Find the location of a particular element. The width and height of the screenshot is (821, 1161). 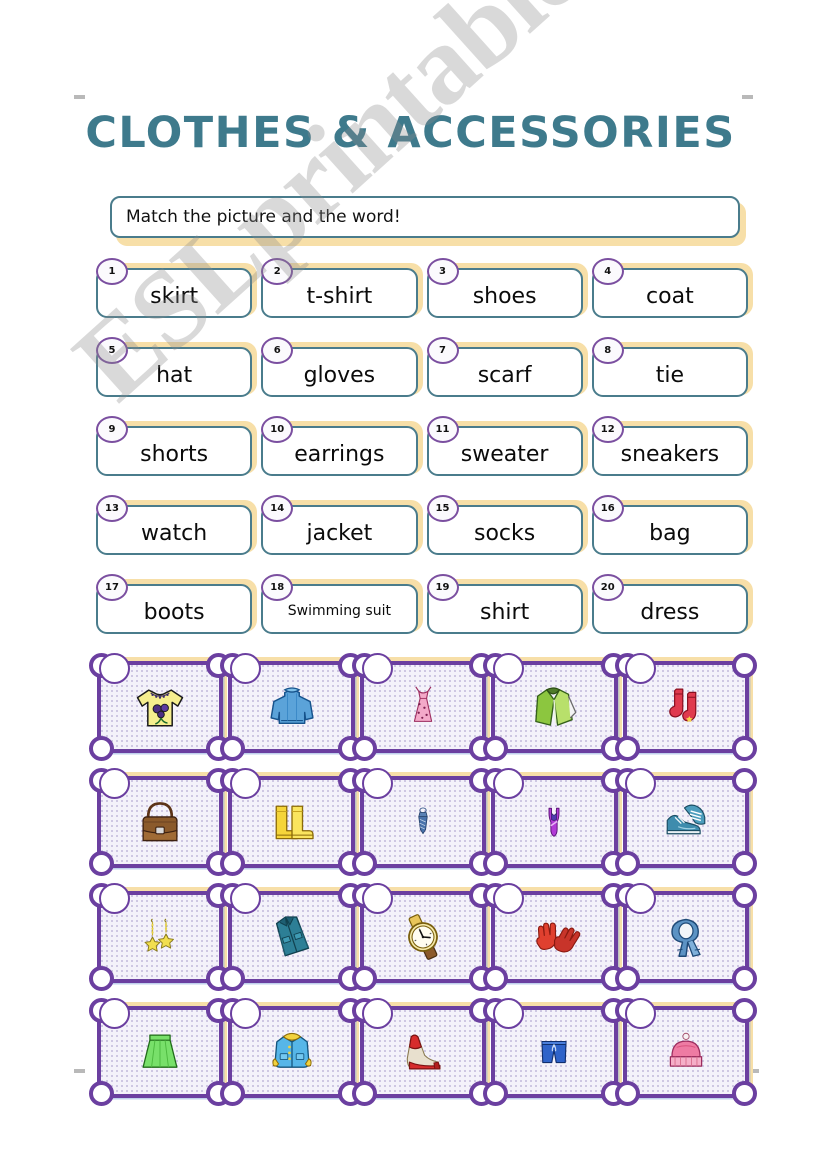

word-label: shoes is located at coordinates (504, 296).